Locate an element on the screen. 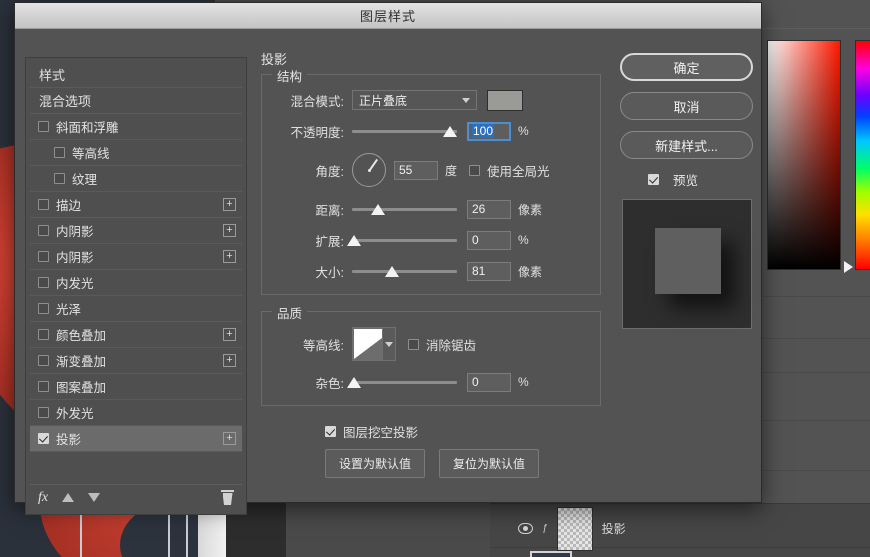  style-list-item-label: 内阴影 is located at coordinates (75, 232).